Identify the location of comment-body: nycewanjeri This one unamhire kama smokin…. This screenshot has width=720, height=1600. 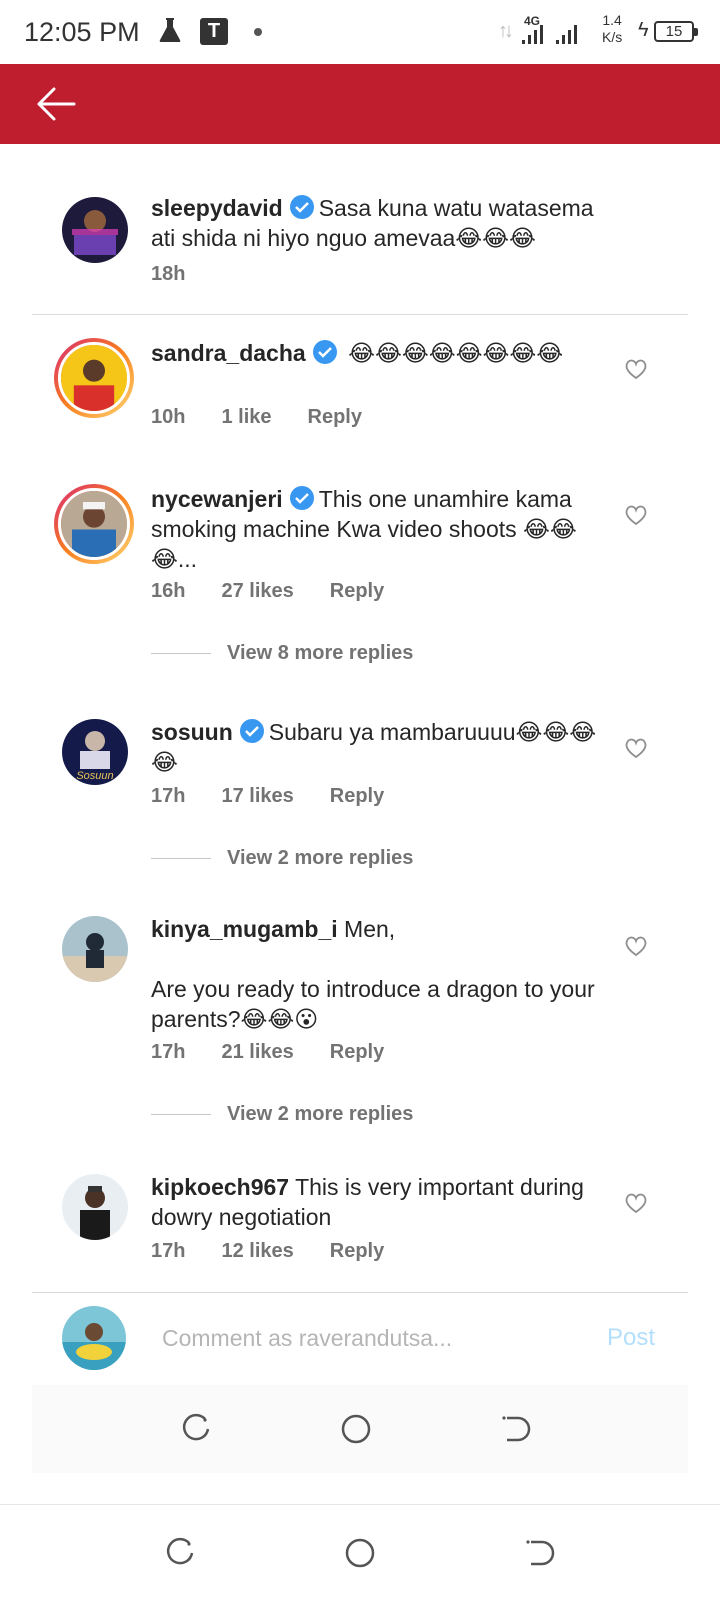
(381, 529).